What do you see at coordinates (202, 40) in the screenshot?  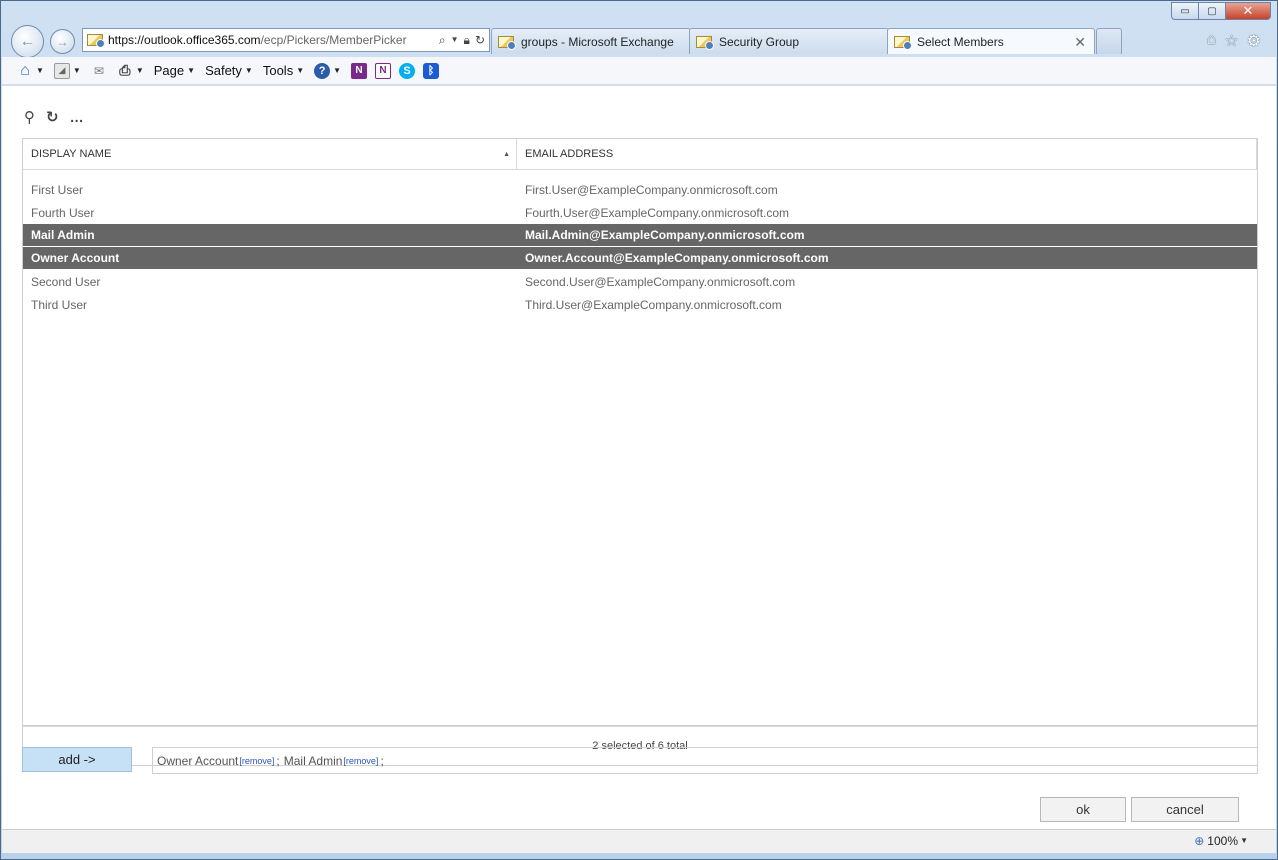 I see `url-host: outlook.office365.com` at bounding box center [202, 40].